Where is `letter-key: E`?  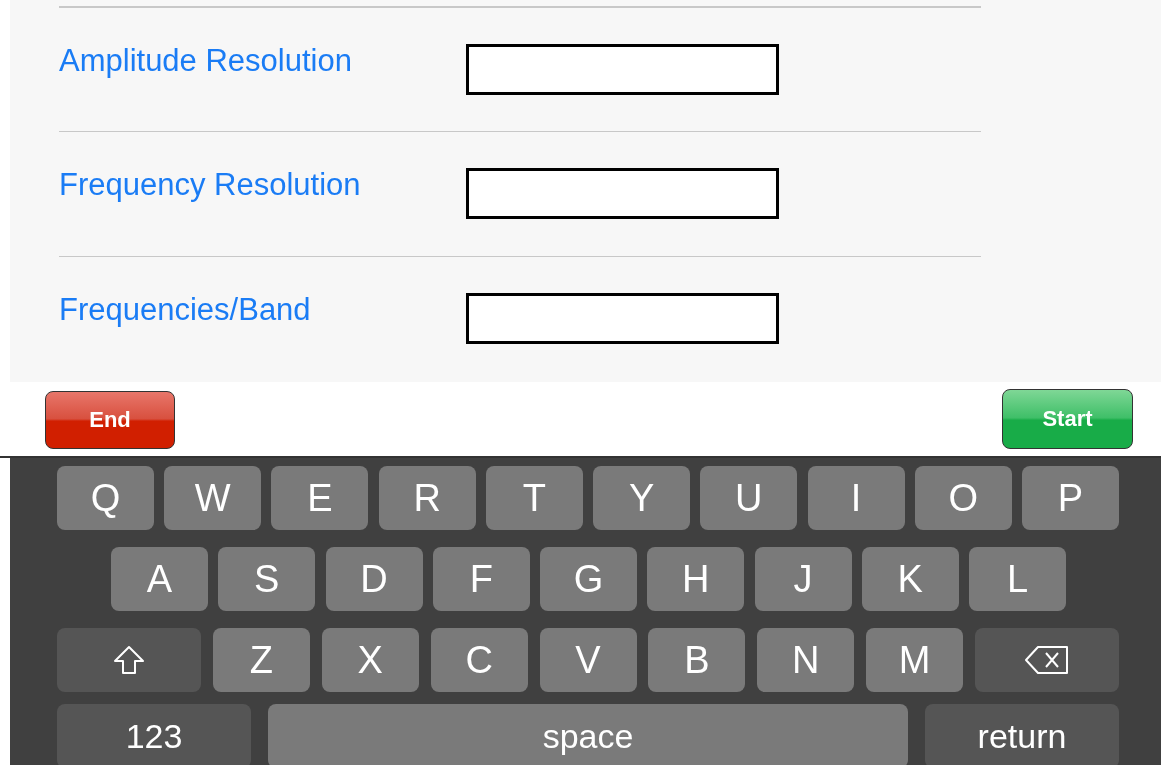 letter-key: E is located at coordinates (320, 498).